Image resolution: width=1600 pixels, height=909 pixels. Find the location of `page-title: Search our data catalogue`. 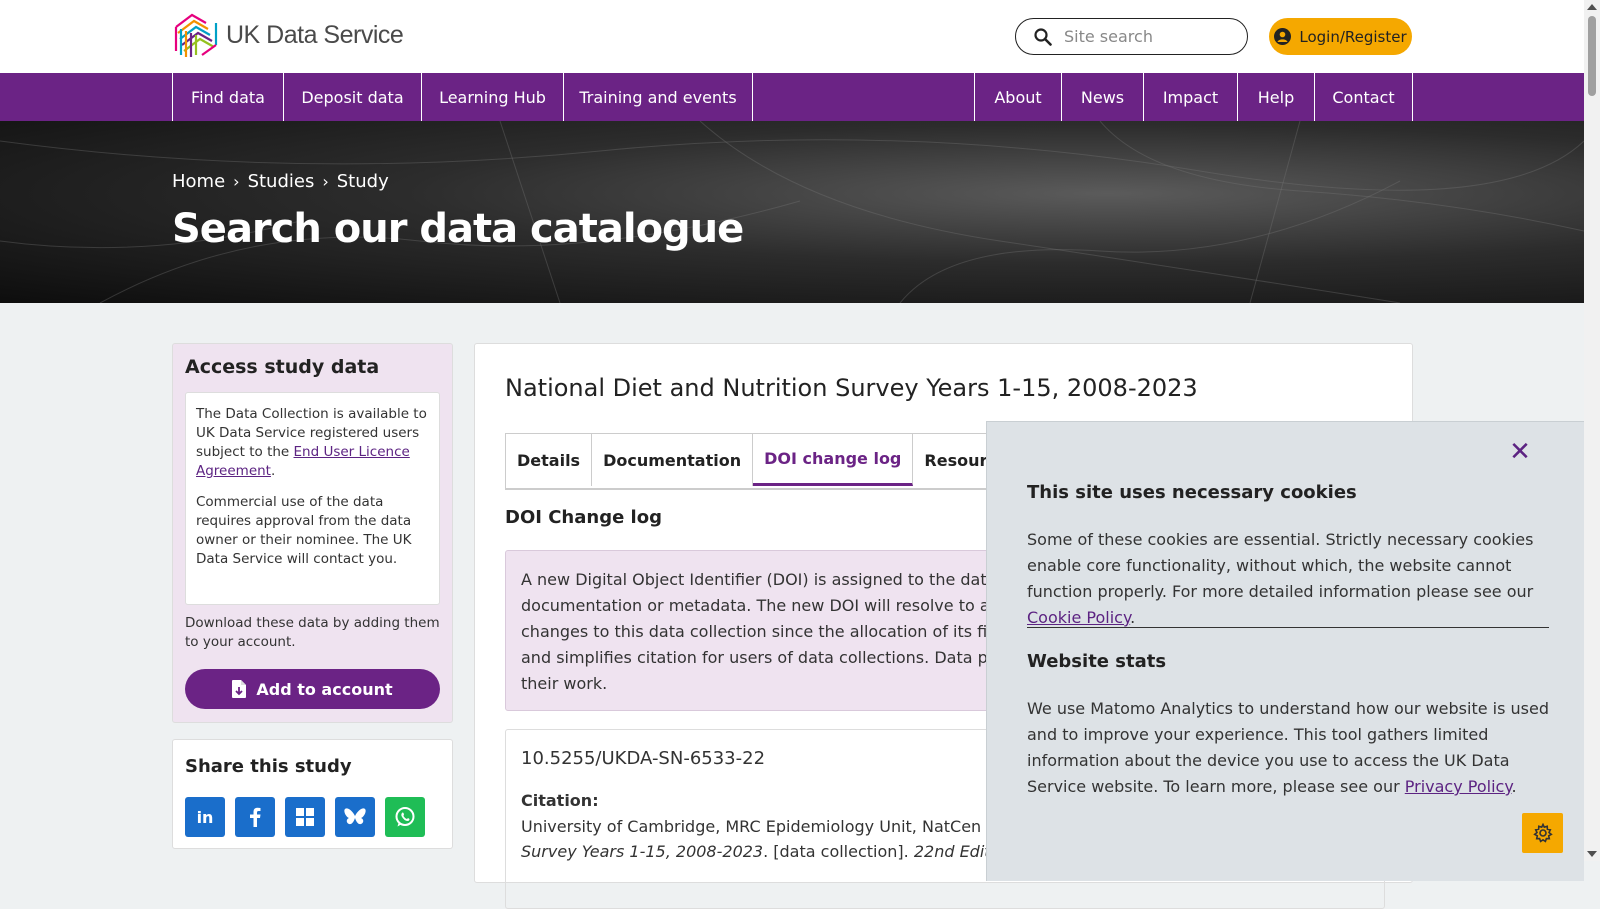

page-title: Search our data catalogue is located at coordinates (458, 229).